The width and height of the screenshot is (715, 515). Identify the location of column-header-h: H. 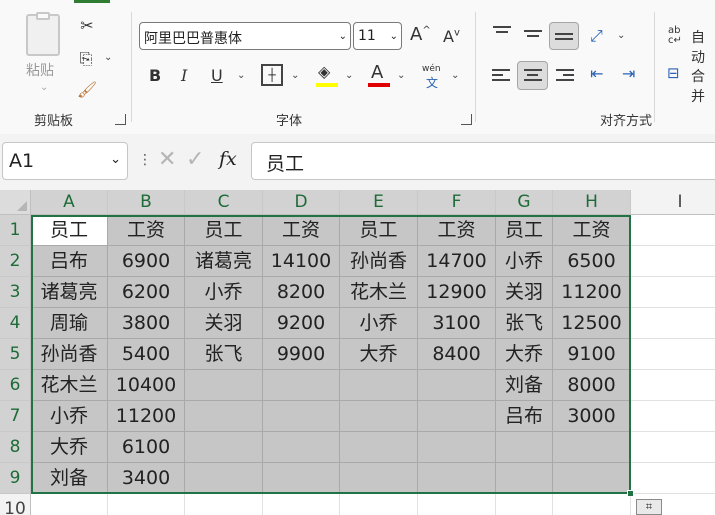
(592, 202).